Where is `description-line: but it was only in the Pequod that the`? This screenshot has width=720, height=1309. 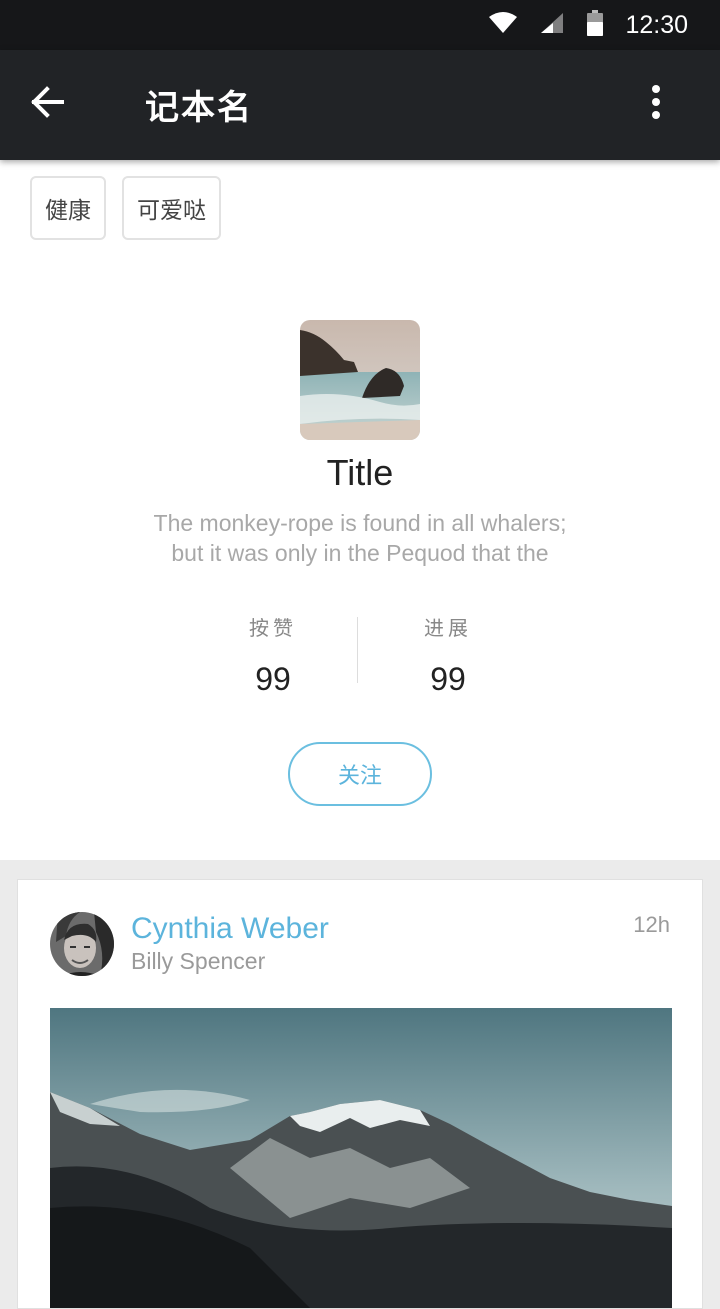
description-line: but it was only in the Pequod that the is located at coordinates (360, 553).